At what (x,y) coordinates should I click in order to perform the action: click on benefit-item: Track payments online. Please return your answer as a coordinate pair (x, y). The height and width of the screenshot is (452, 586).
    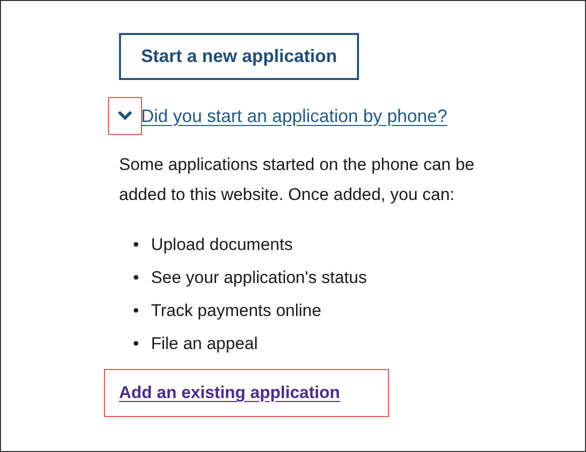
    Looking at the image, I should click on (236, 311).